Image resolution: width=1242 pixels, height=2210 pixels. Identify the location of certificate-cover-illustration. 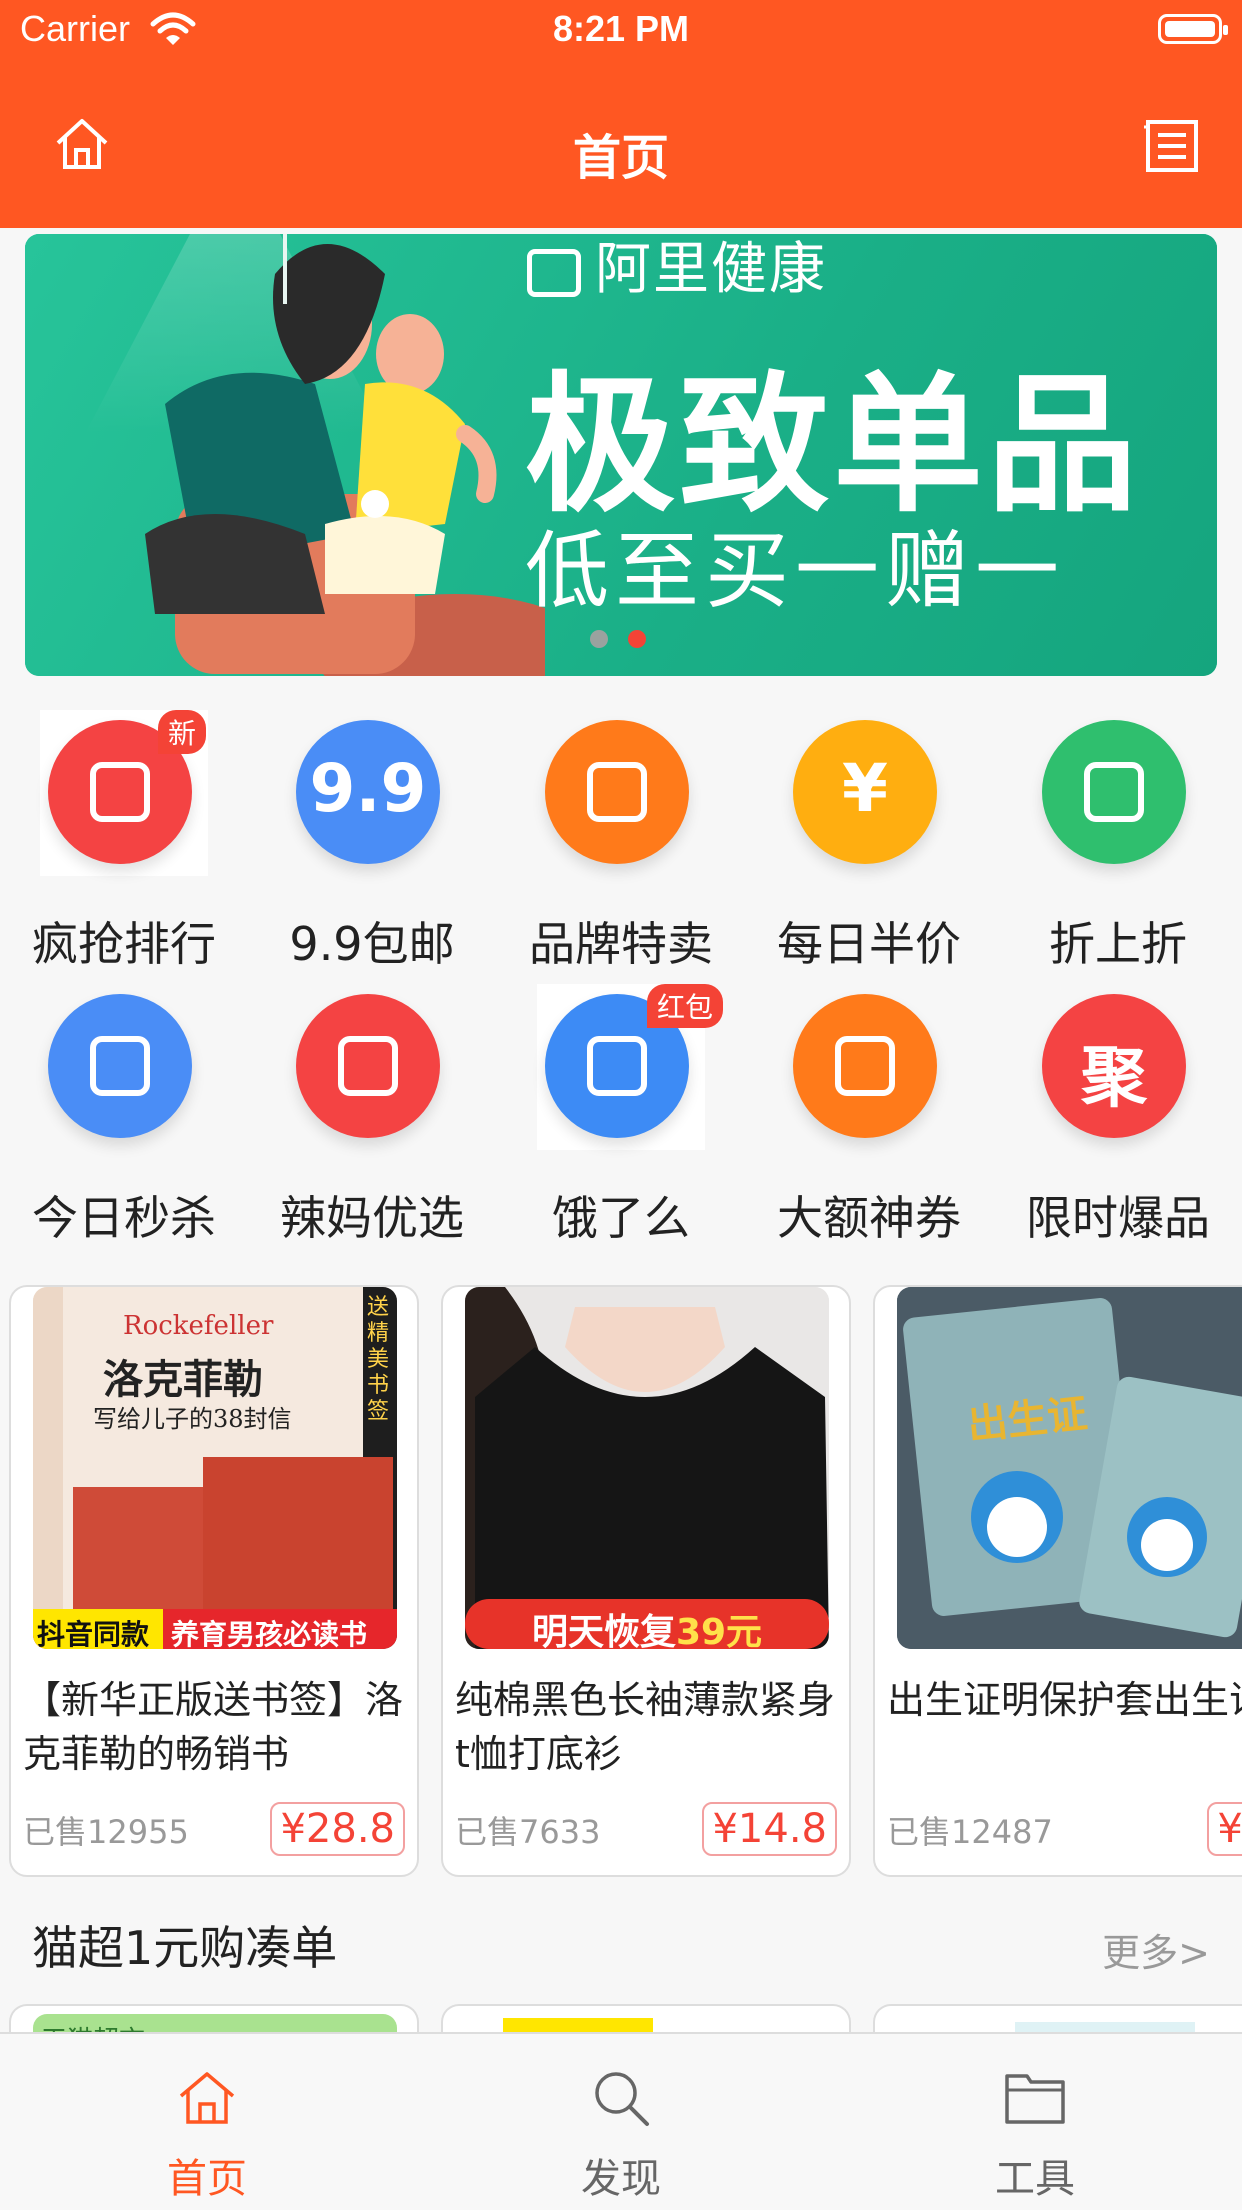
(1069, 1468).